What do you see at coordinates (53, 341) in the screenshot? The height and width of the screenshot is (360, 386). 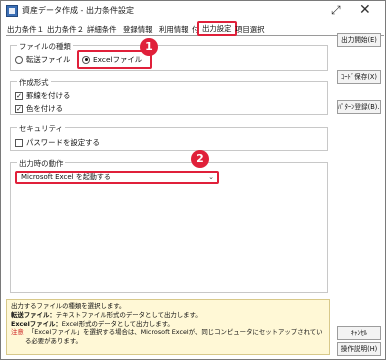 I see `help-line-5: る必要があります。` at bounding box center [53, 341].